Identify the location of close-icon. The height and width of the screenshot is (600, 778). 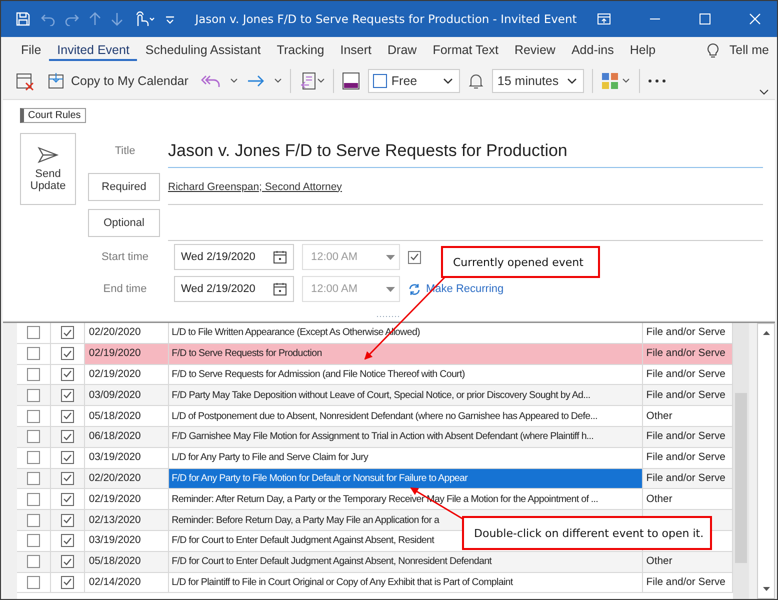
(755, 19).